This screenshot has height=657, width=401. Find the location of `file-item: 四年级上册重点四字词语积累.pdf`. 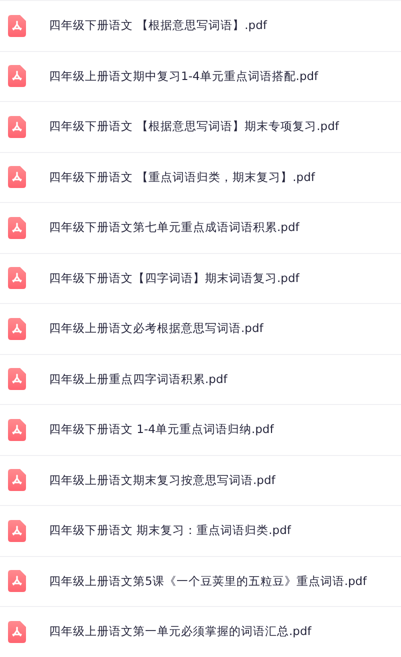

file-item: 四年级上册重点四字词语积累.pdf is located at coordinates (200, 379).